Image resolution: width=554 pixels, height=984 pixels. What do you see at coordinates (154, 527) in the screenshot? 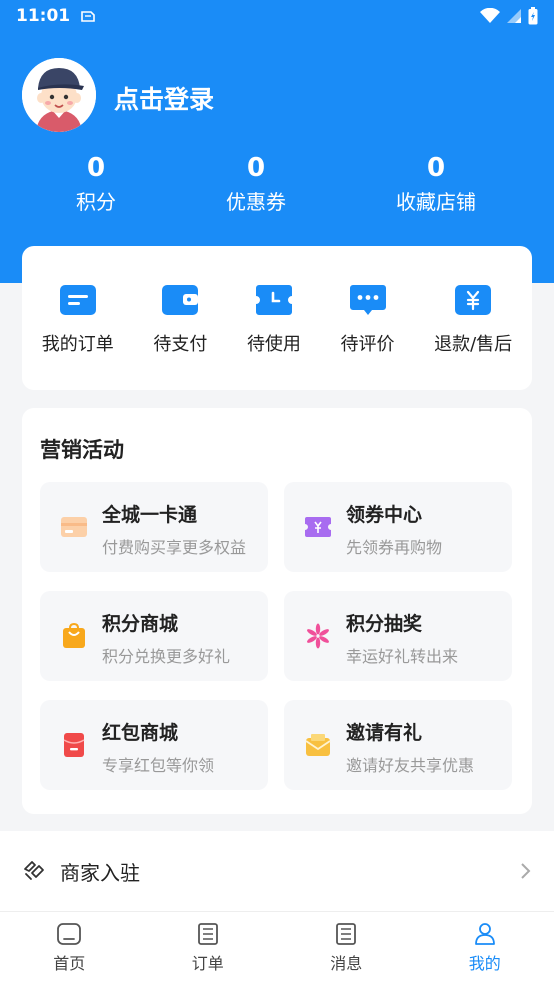
I see `marketing-item-city-card: 全城一卡通 付费购买享更多权益` at bounding box center [154, 527].